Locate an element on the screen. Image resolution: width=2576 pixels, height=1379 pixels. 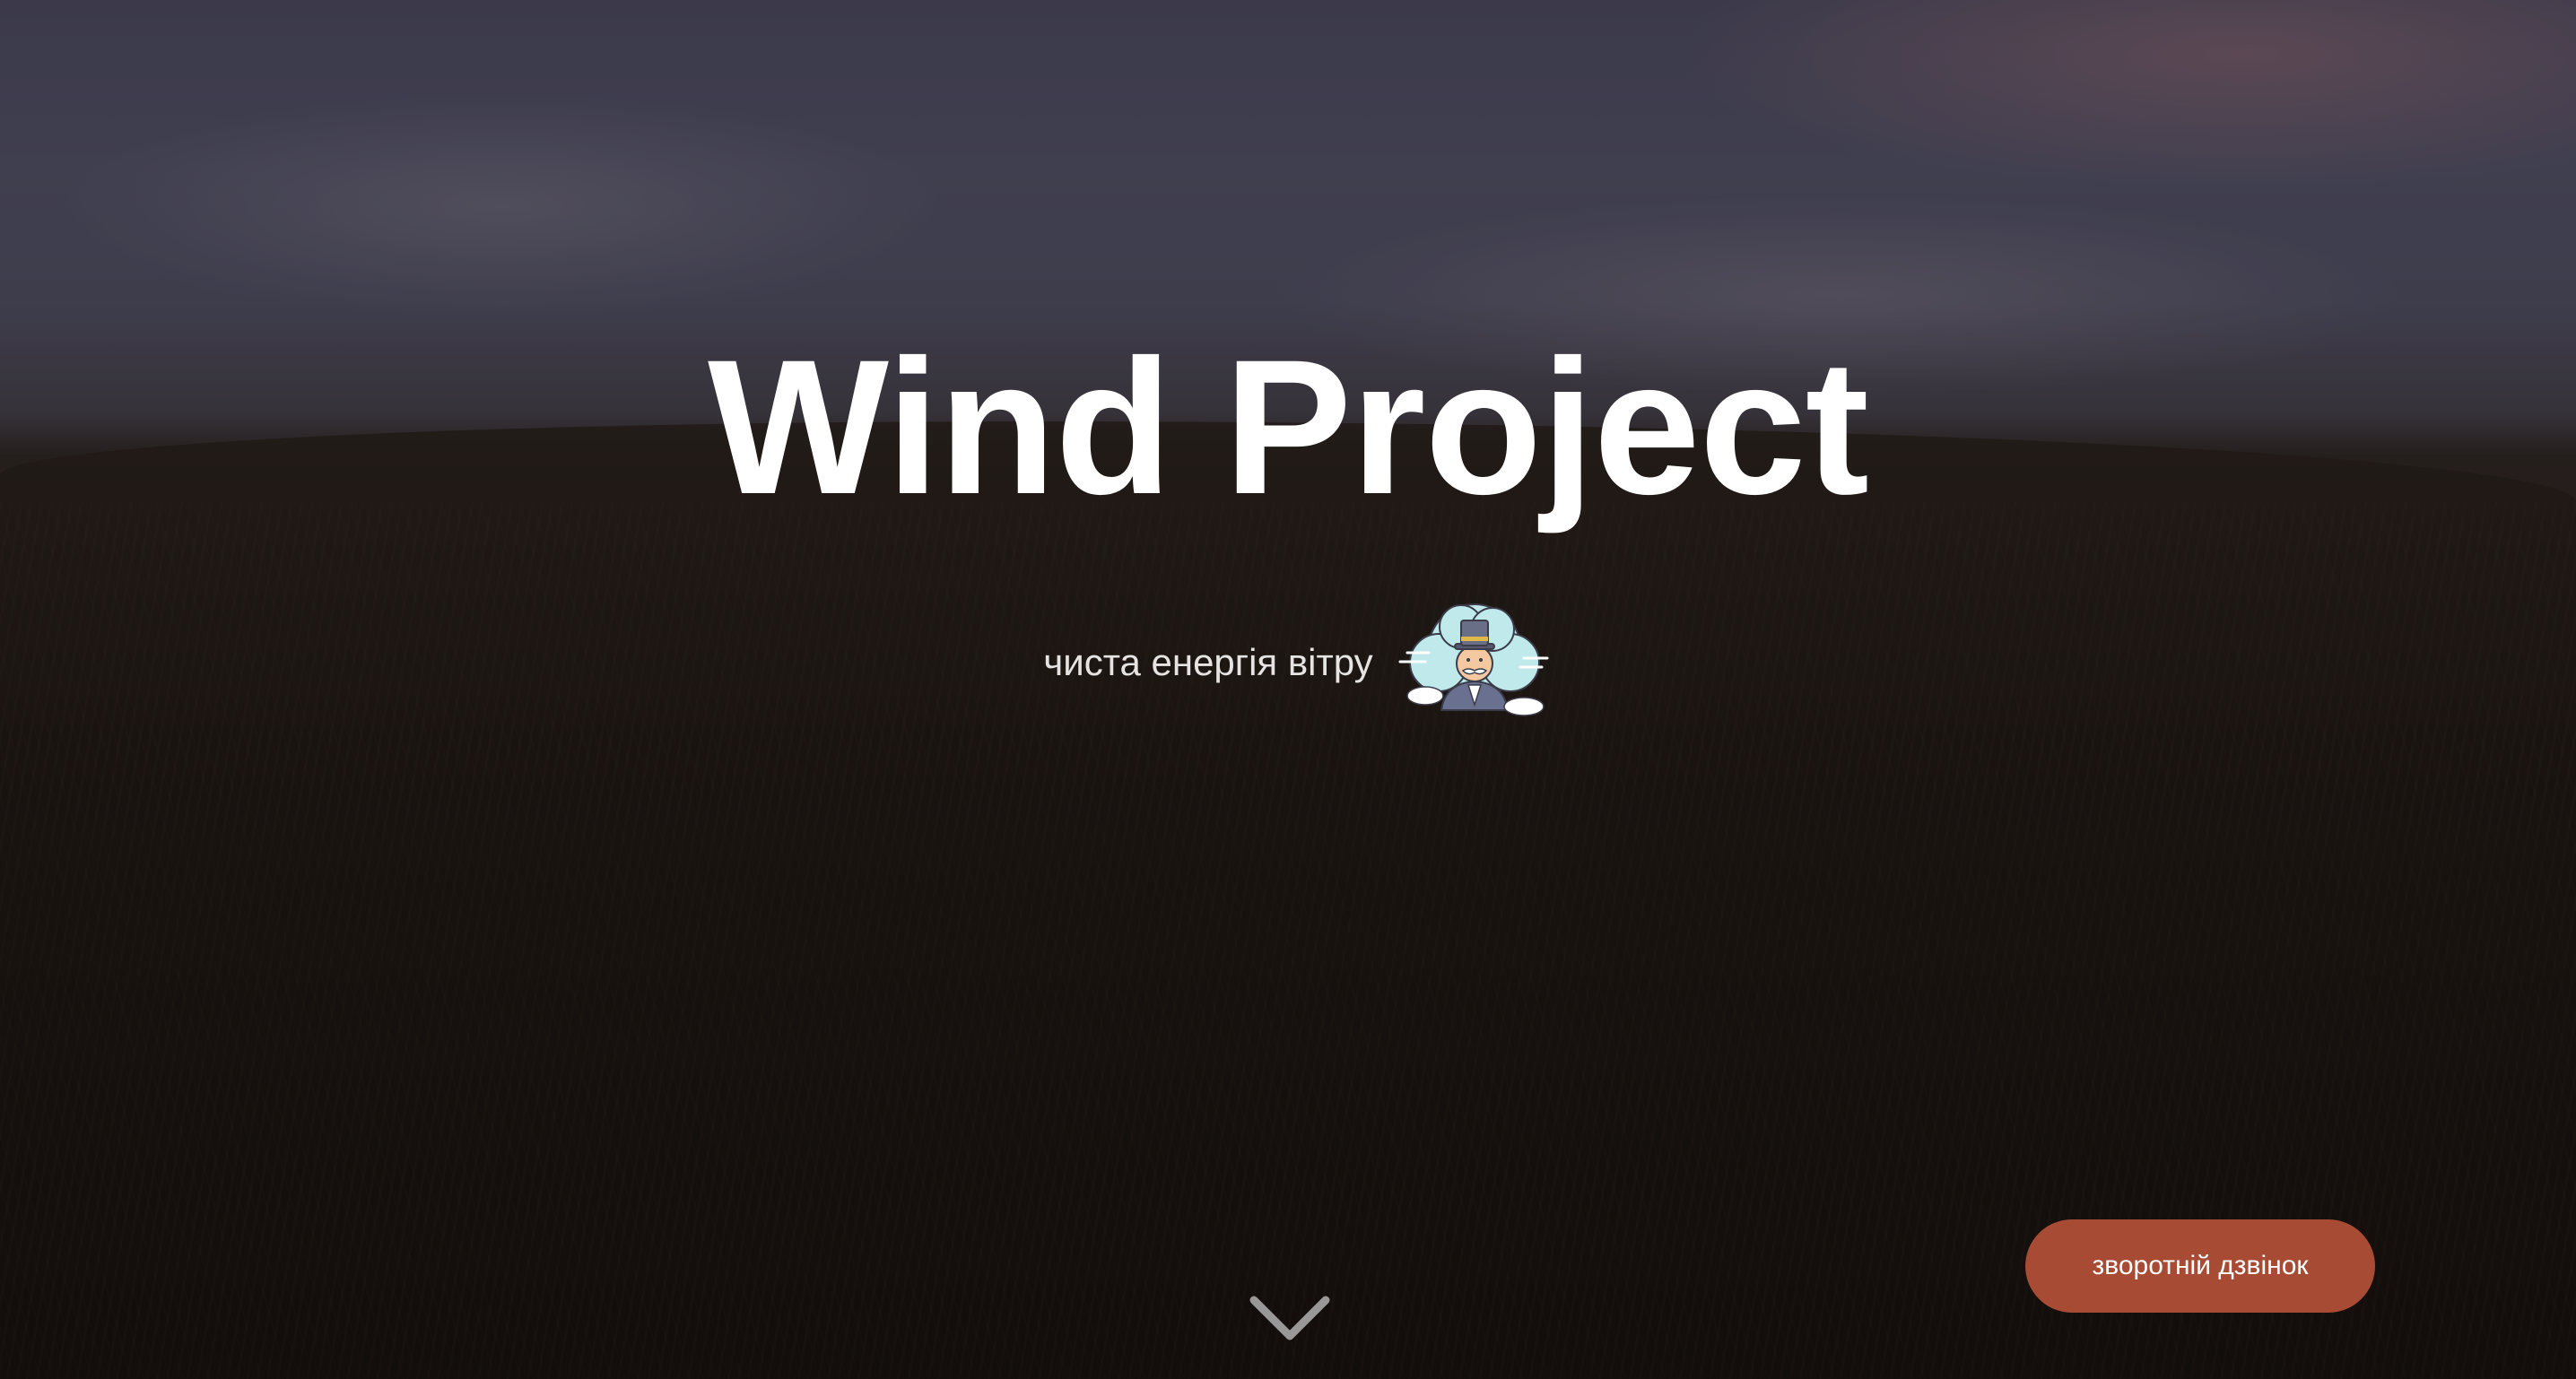
subtitle-row: чиста енергія вітру is located at coordinates (1288, 663).